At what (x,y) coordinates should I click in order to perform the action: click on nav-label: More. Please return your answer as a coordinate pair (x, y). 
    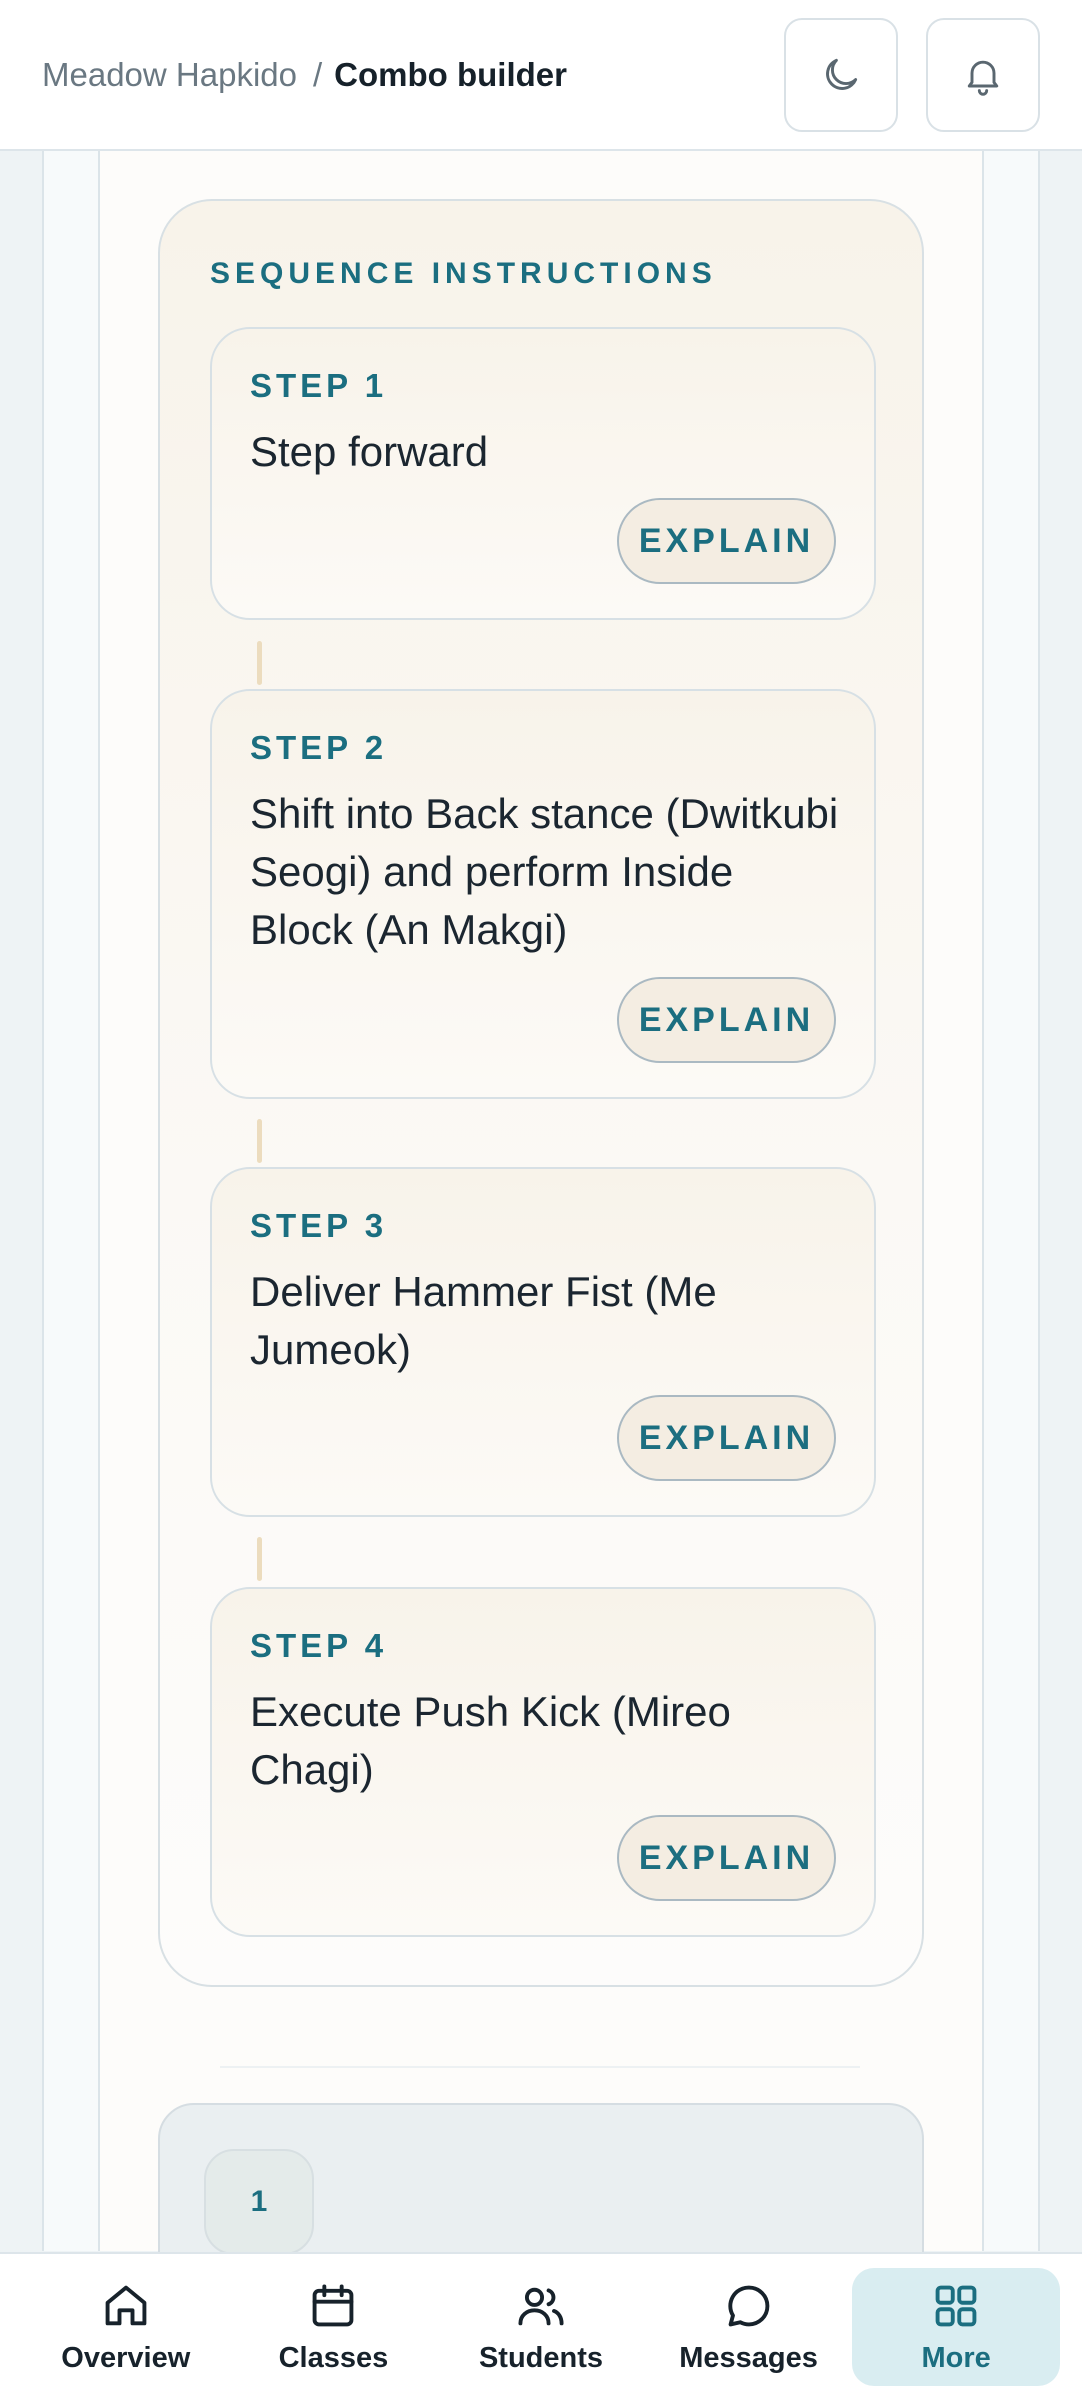
    Looking at the image, I should click on (956, 2357).